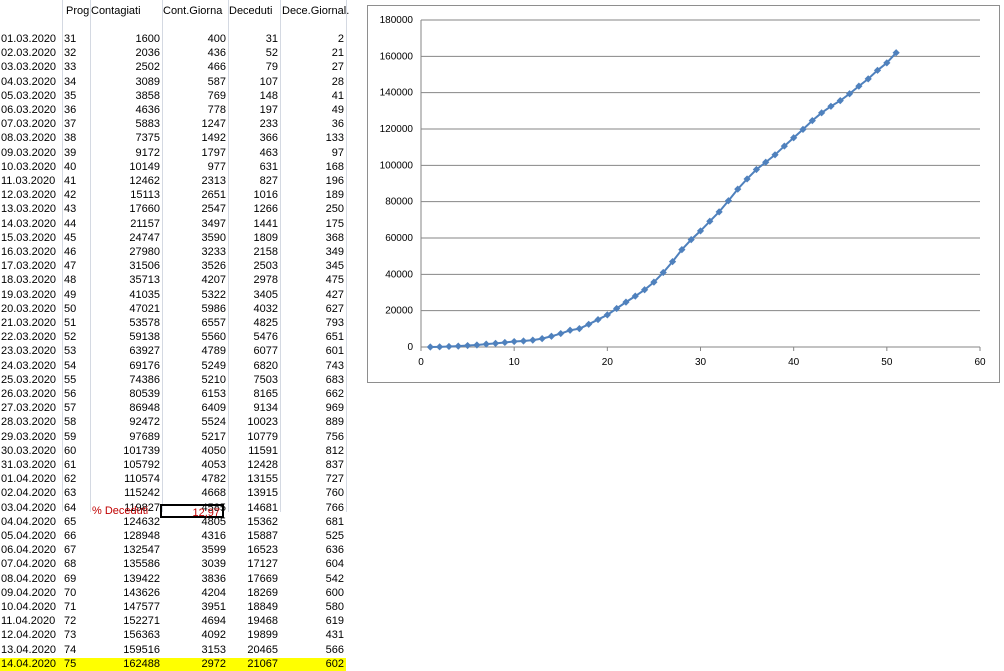 The width and height of the screenshot is (1004, 671). What do you see at coordinates (76, 366) in the screenshot?
I see `row-prog: 54` at bounding box center [76, 366].